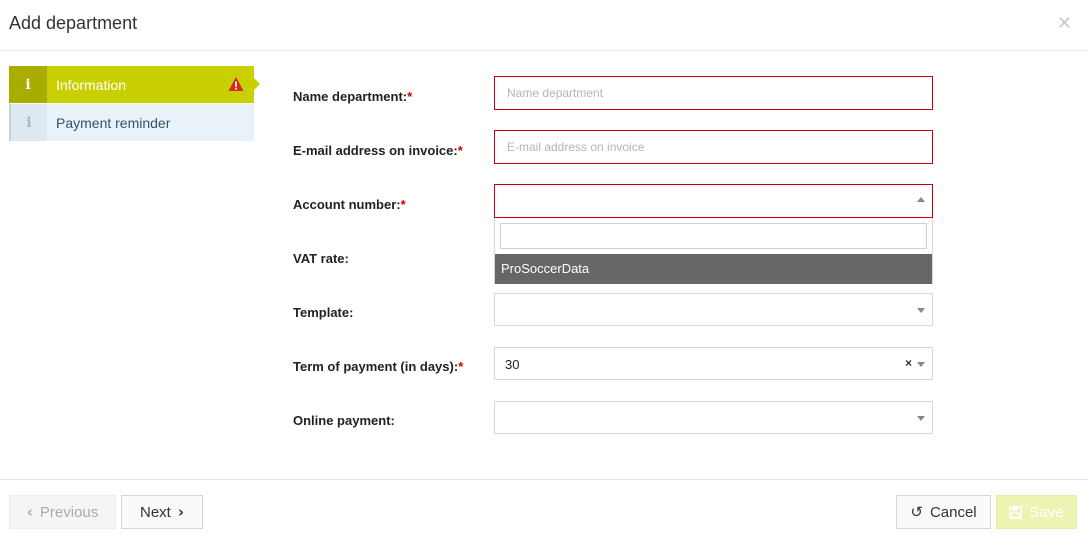 The height and width of the screenshot is (538, 1089). What do you see at coordinates (544, 25) in the screenshot?
I see `modal-header` at bounding box center [544, 25].